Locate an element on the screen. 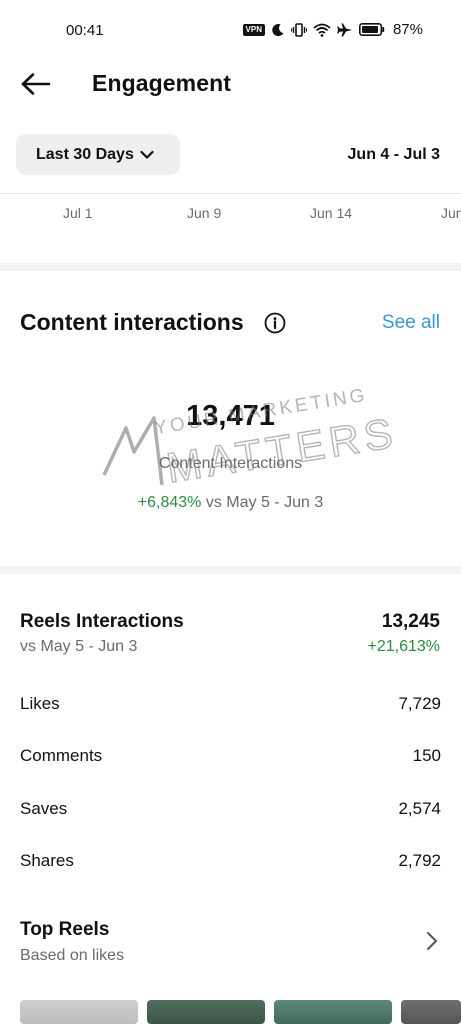  date-range-dropdown: Last 30 Days is located at coordinates (98, 154).